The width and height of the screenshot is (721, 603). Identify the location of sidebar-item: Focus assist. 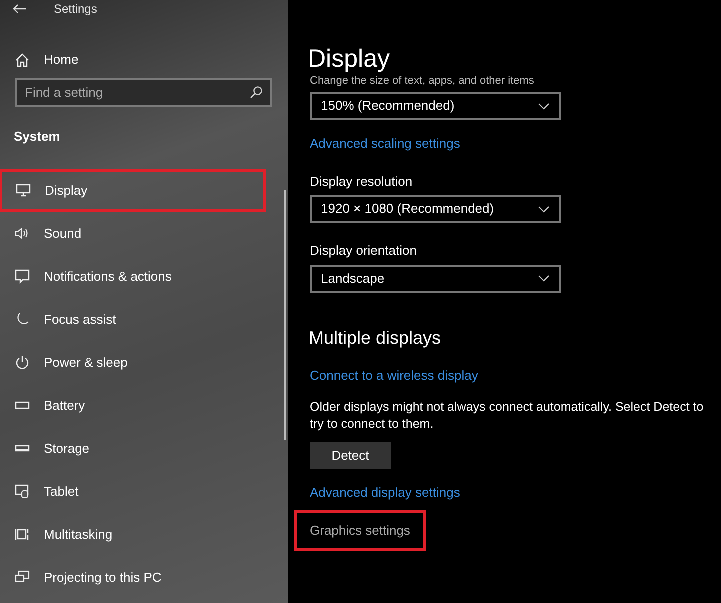
(144, 319).